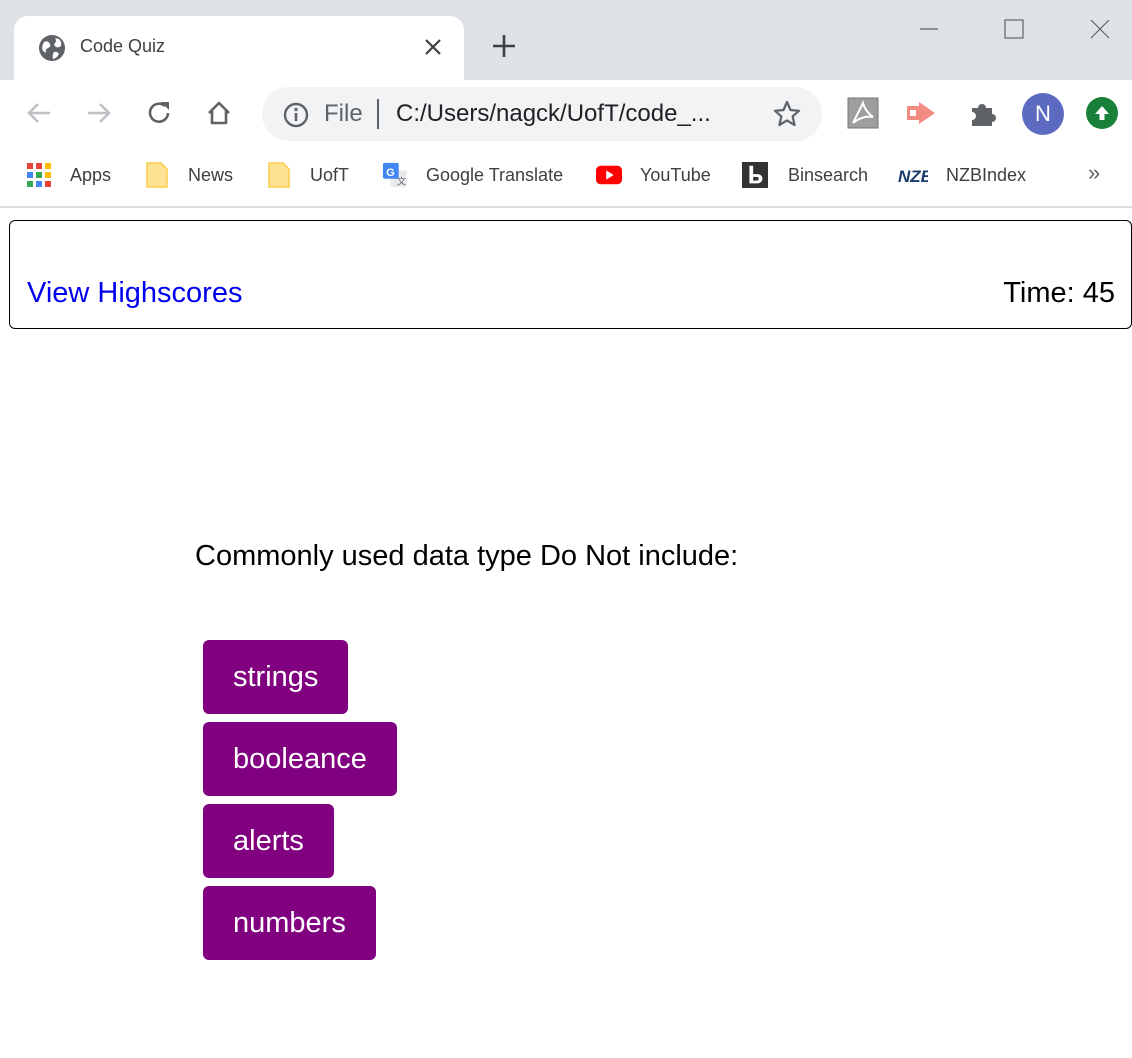 The image size is (1132, 1058). Describe the element at coordinates (1094, 173) in the screenshot. I see `bookmarks-overflow-icon: »` at that location.